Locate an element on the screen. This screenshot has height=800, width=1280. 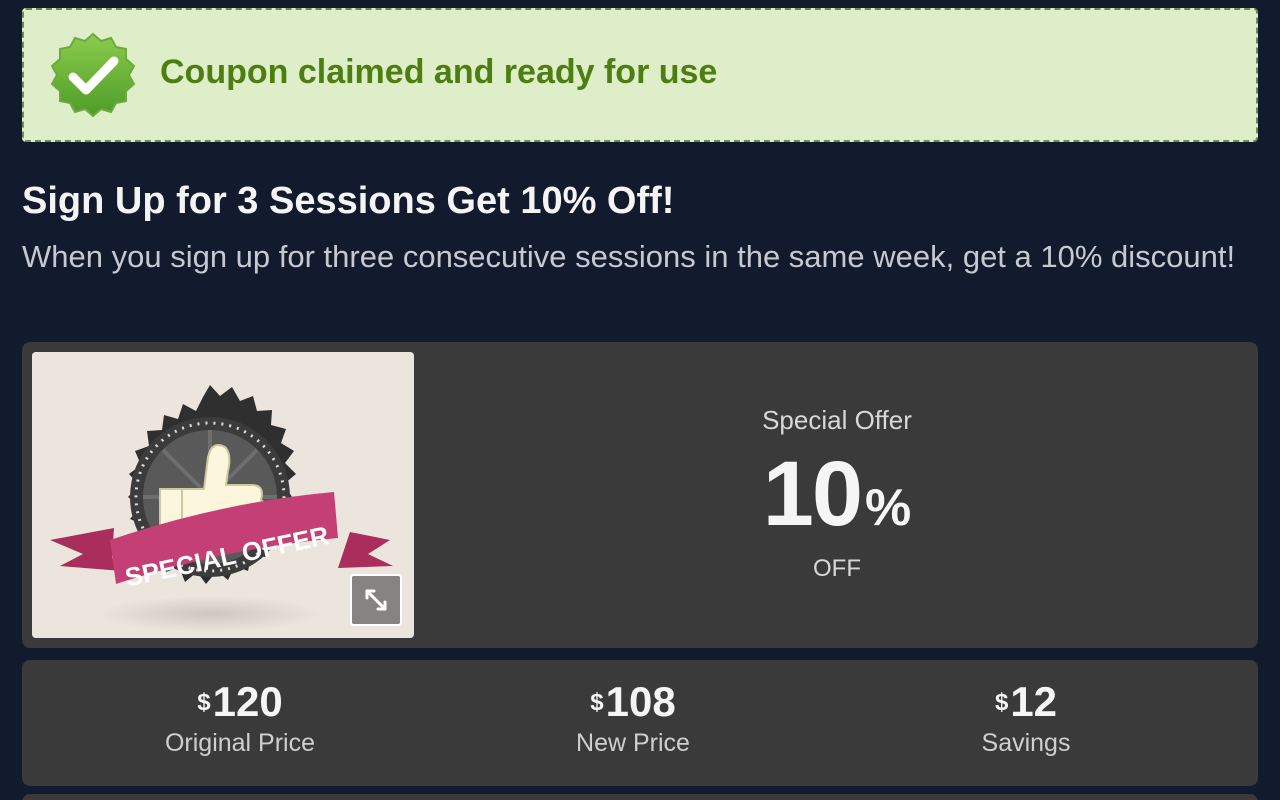
savings-label: Savings is located at coordinates (1026, 743).